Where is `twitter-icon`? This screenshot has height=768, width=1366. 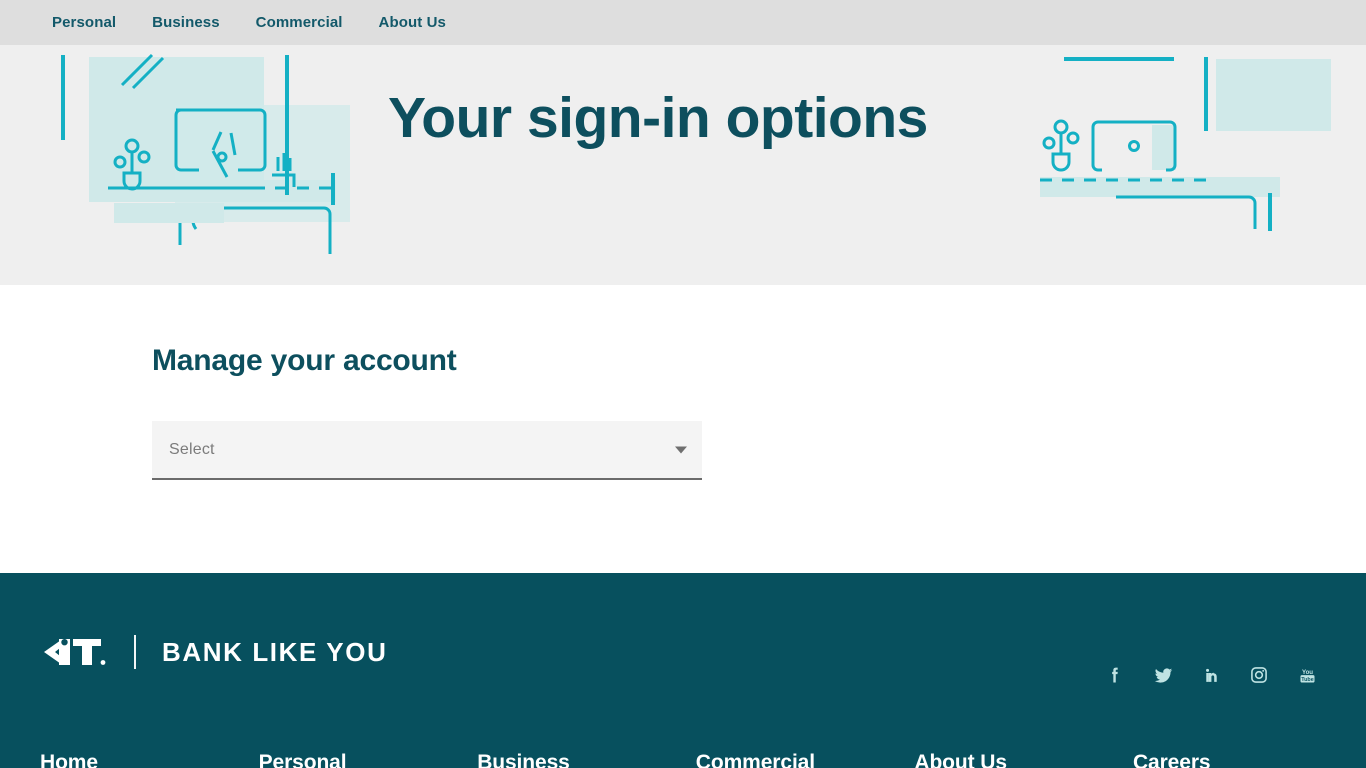 twitter-icon is located at coordinates (1163, 675).